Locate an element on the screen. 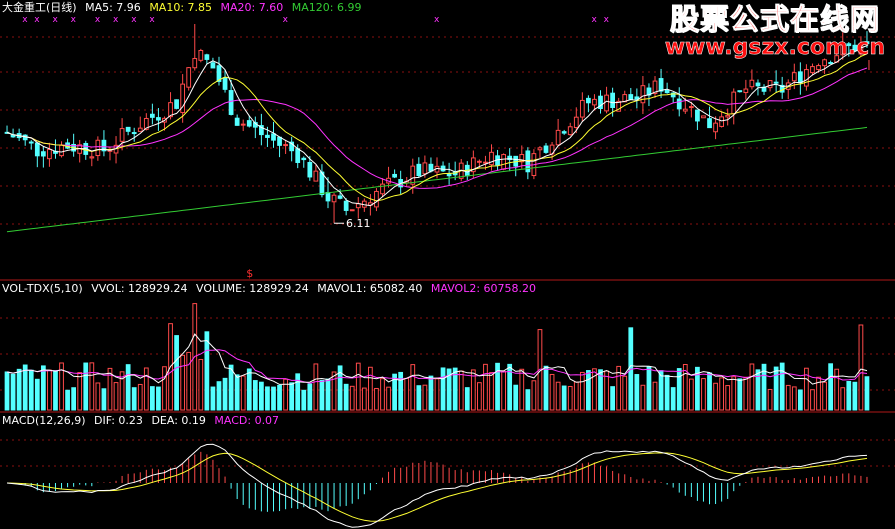  dif-value: DIF: 0.23 is located at coordinates (118, 420).